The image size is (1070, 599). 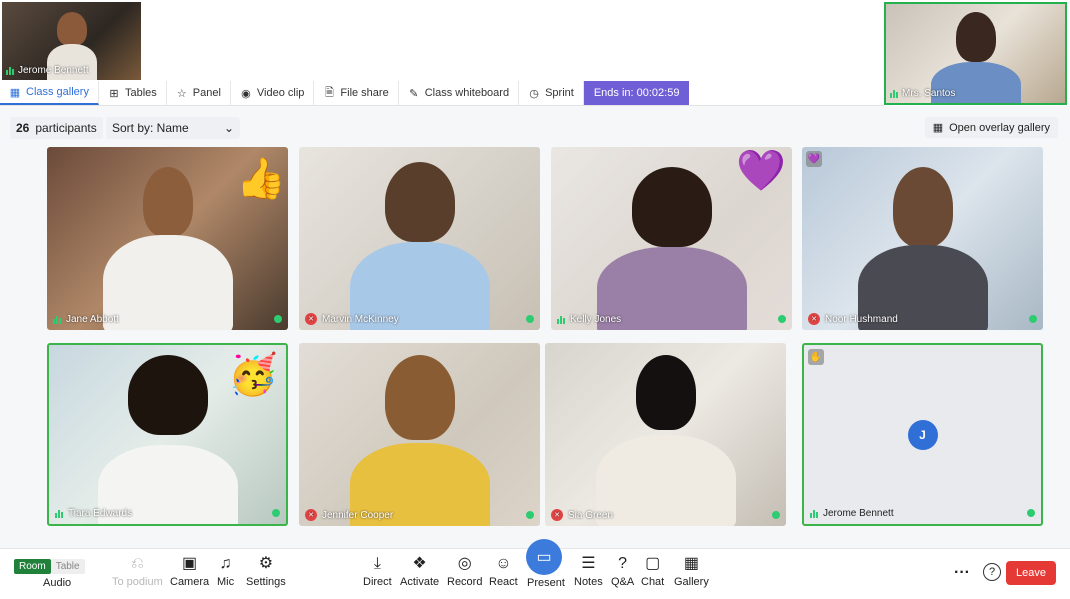 What do you see at coordinates (858, 513) in the screenshot?
I see `participant-name: Jerome Bennett` at bounding box center [858, 513].